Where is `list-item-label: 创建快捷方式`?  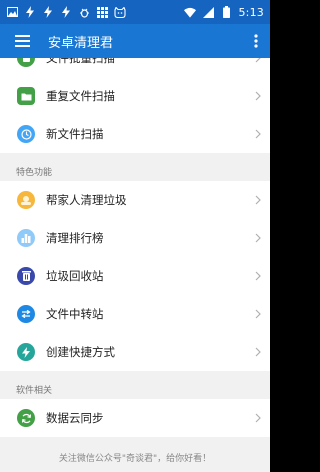 list-item-label: 创建快捷方式 is located at coordinates (80, 352).